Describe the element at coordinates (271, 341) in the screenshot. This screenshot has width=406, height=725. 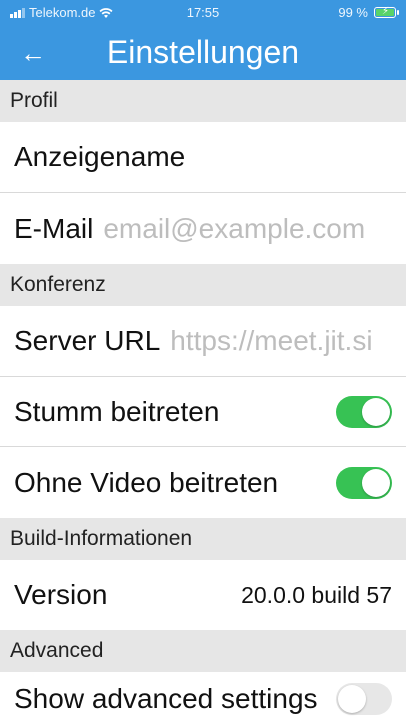
I see `server-url-input: https://meet.jit.si` at that location.